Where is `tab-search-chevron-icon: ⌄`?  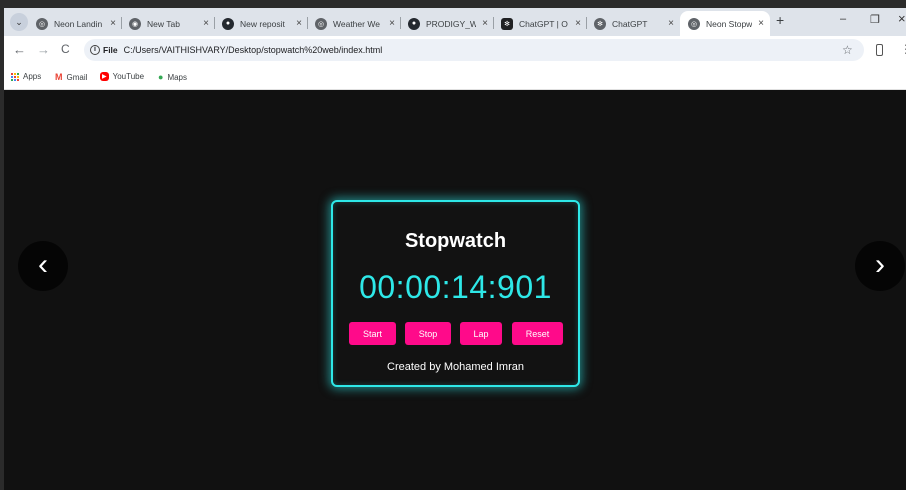 tab-search-chevron-icon: ⌄ is located at coordinates (19, 22).